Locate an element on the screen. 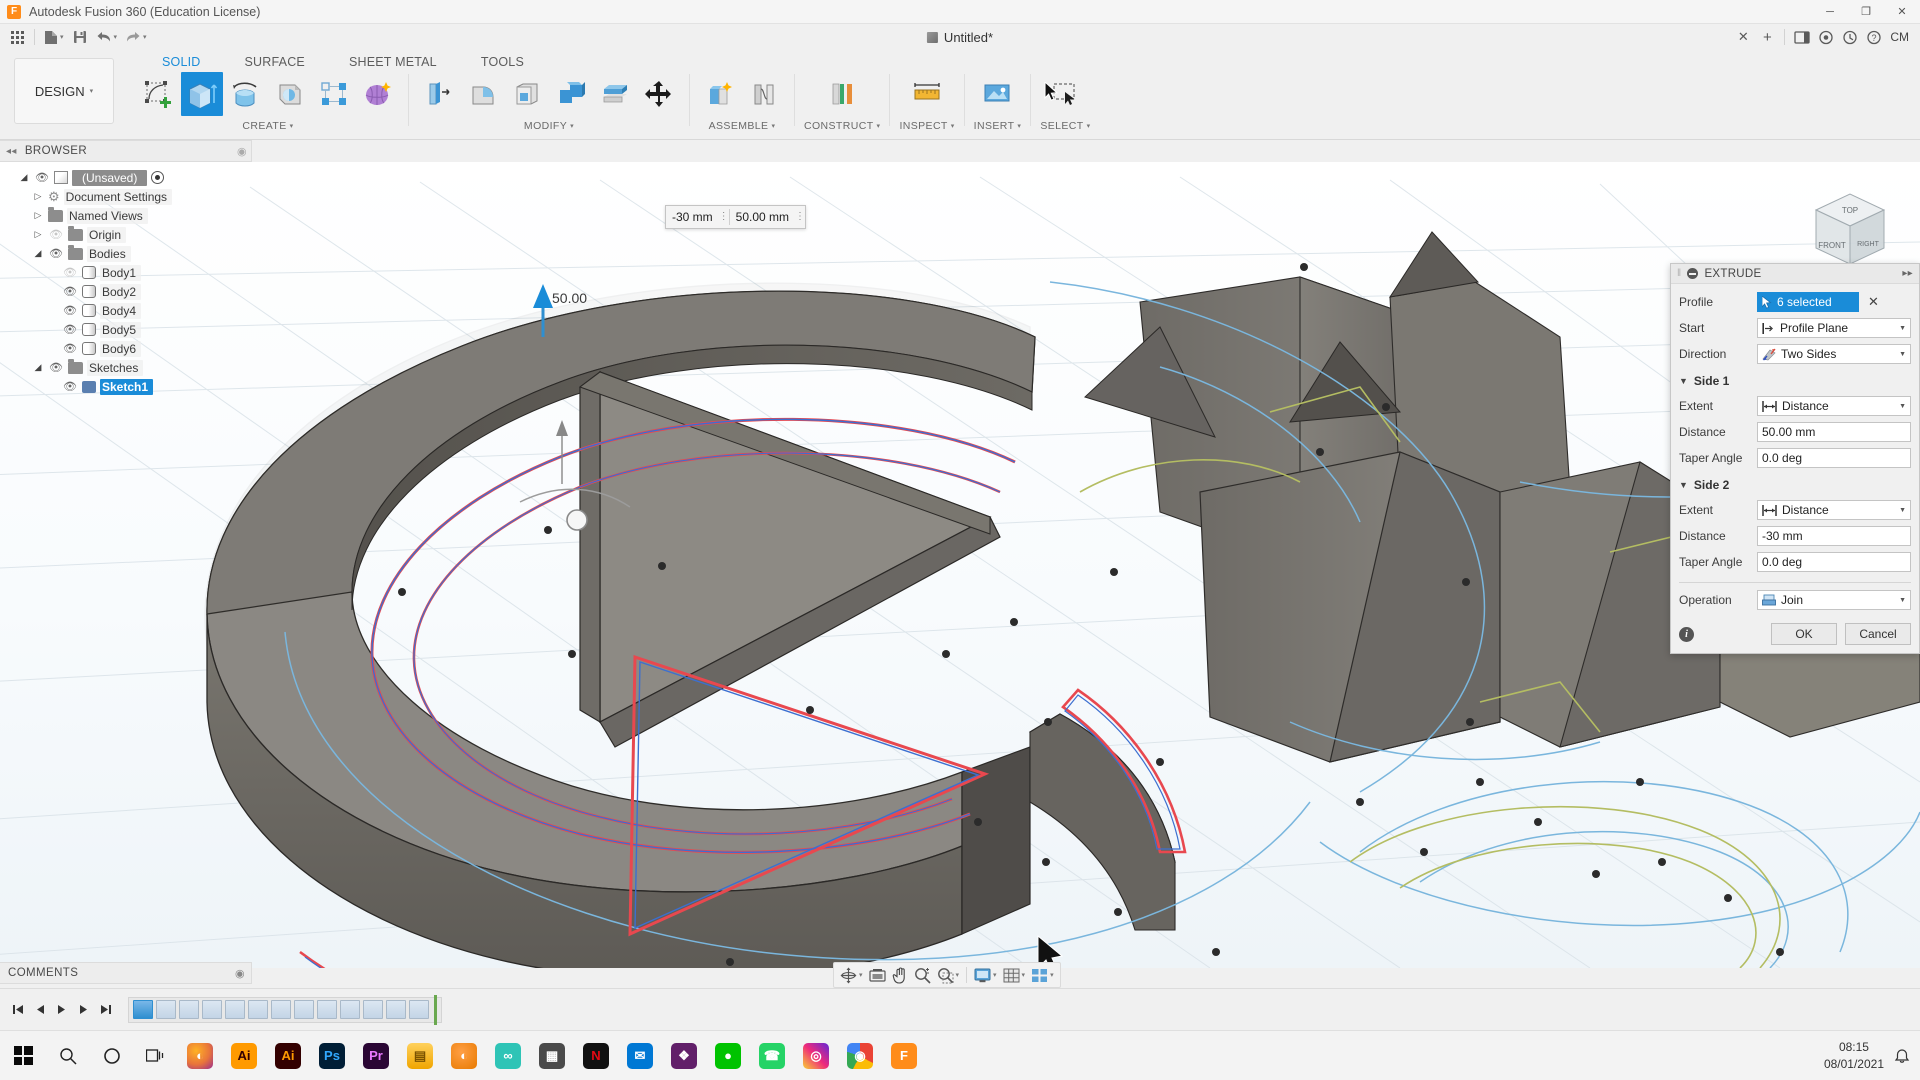  taskbar-app-file-explorer: ▤ is located at coordinates (420, 1056).